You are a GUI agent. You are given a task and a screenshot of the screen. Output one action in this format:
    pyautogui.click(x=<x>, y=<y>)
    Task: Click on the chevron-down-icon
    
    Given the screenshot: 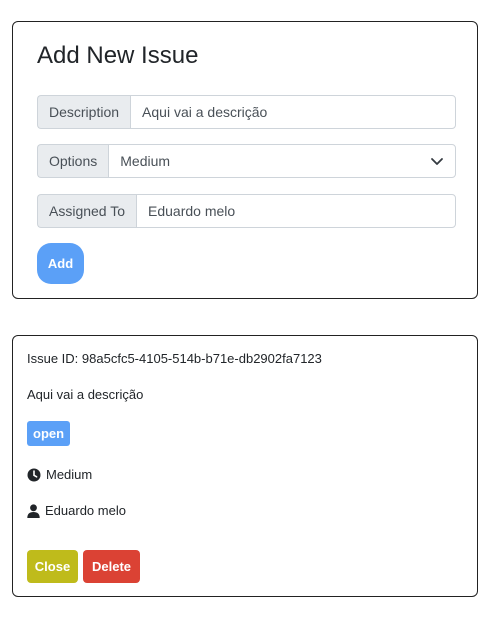 What is the action you would take?
    pyautogui.click(x=437, y=161)
    